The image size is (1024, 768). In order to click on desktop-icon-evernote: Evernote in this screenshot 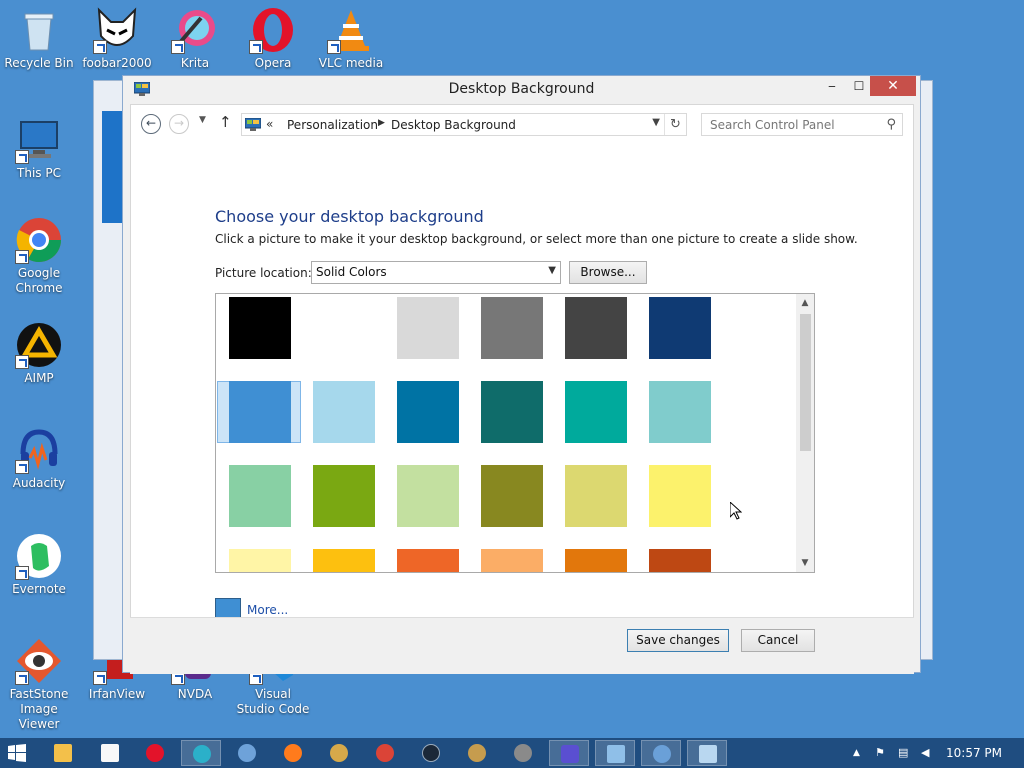, I will do `click(39, 564)`.